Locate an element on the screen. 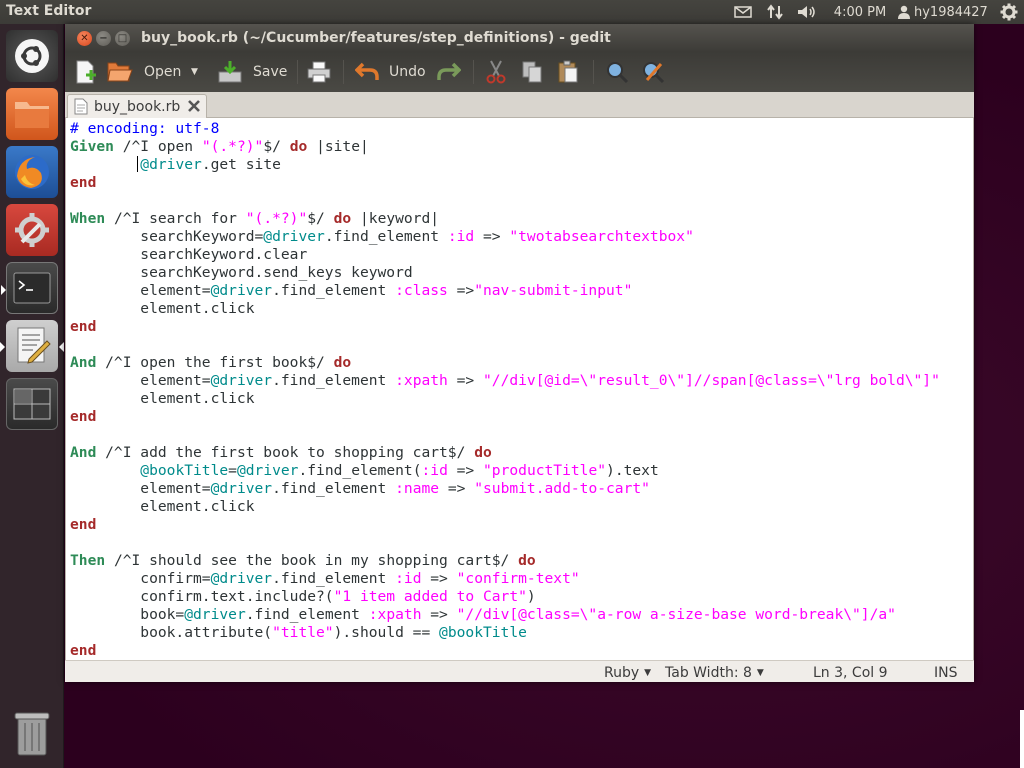  maximize-icon: □ is located at coordinates (122, 38).